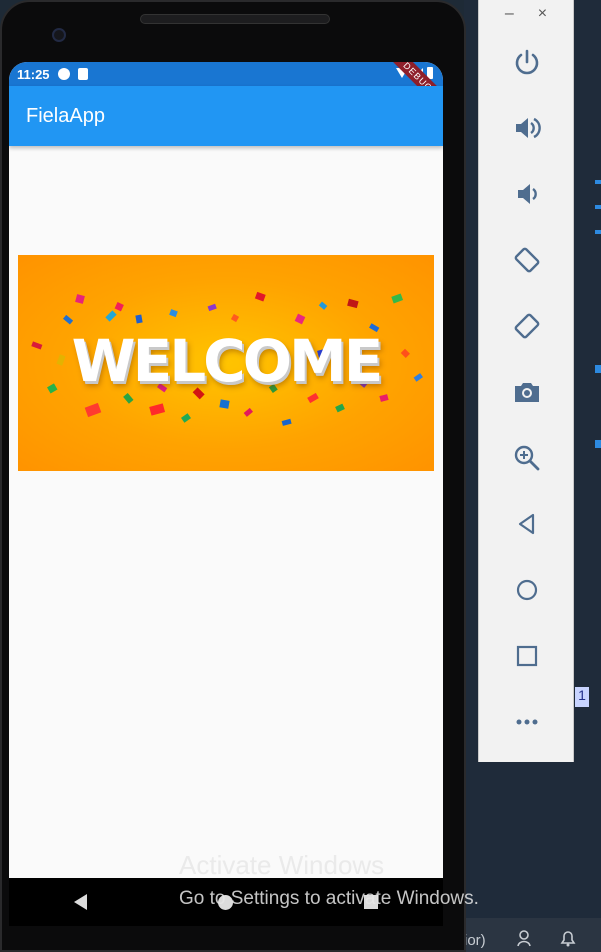 This screenshot has height=952, width=601. Describe the element at coordinates (568, 940) in the screenshot. I see `bell-icon` at that location.